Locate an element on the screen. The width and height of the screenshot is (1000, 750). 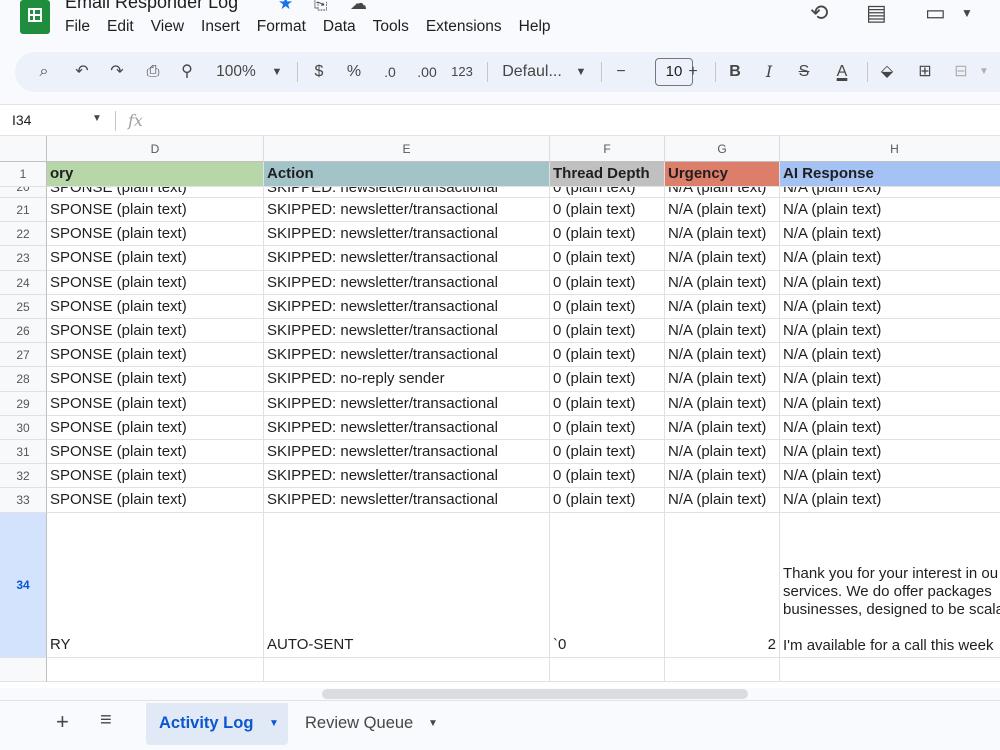
row-header: 23 is located at coordinates (23, 258).